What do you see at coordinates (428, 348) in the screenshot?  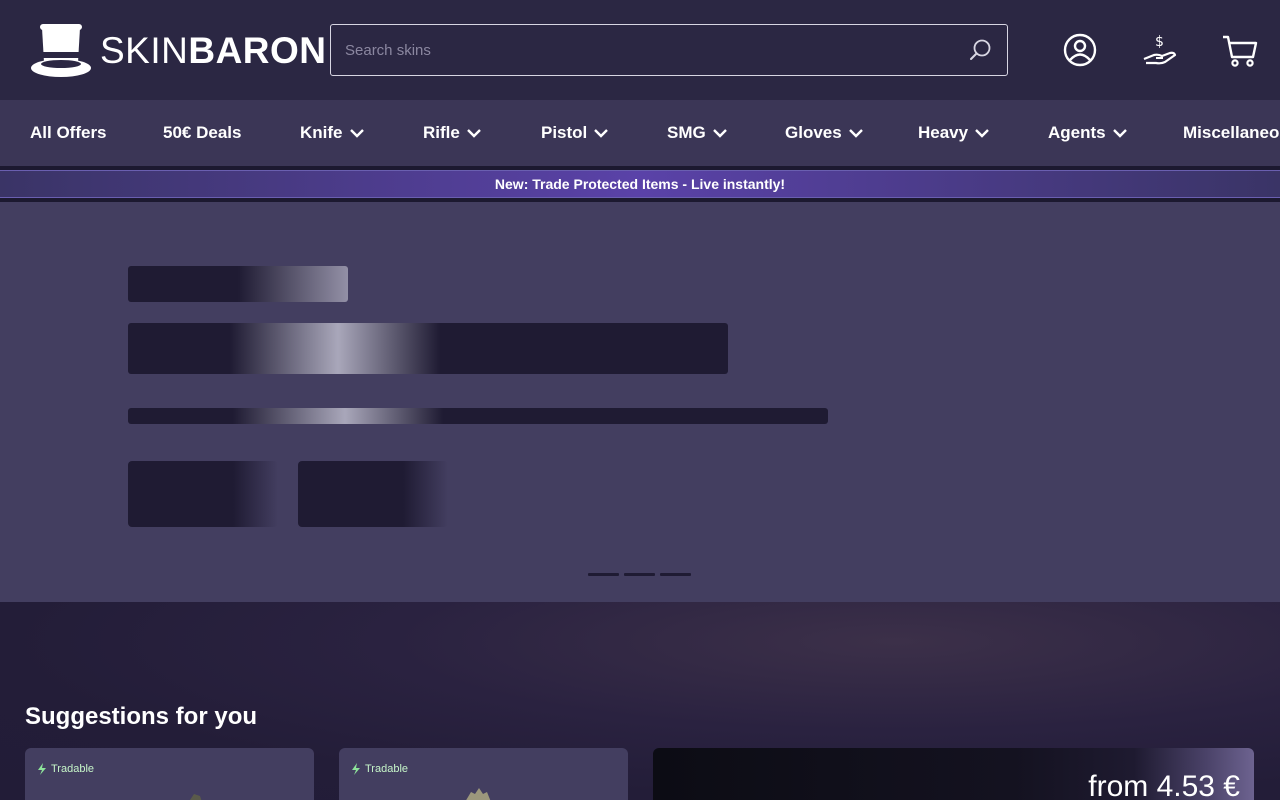 I see `skeleton-headline` at bounding box center [428, 348].